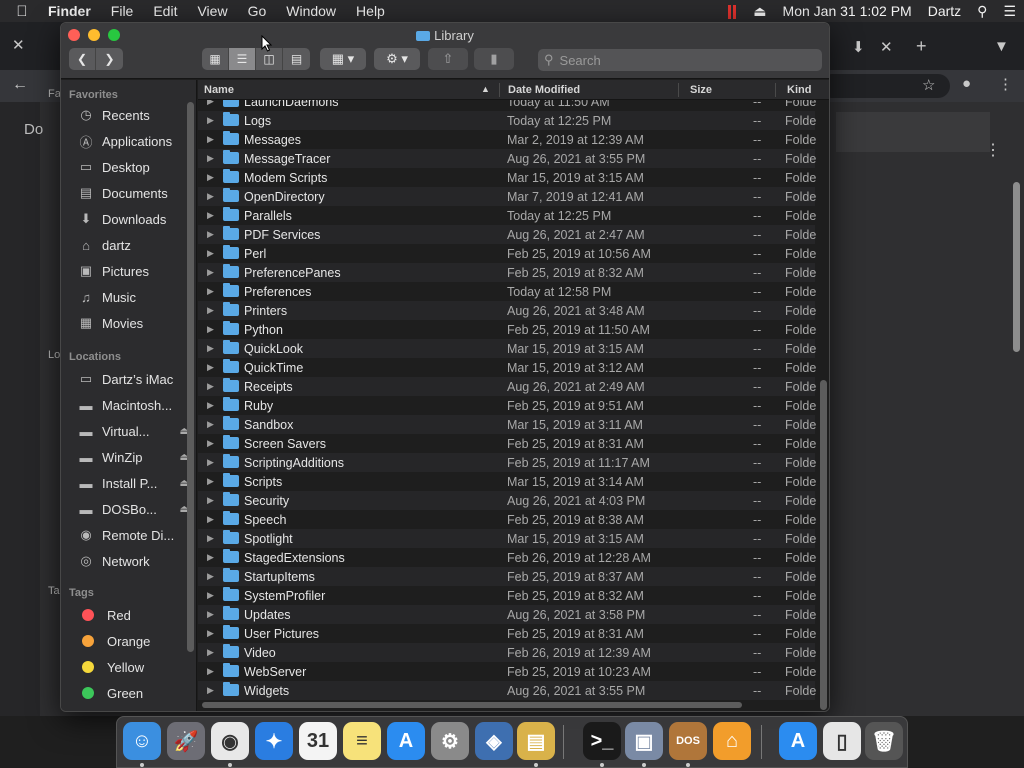  What do you see at coordinates (136, 561) in the screenshot?
I see `sidebar-item-network: ◎ Network` at bounding box center [136, 561].